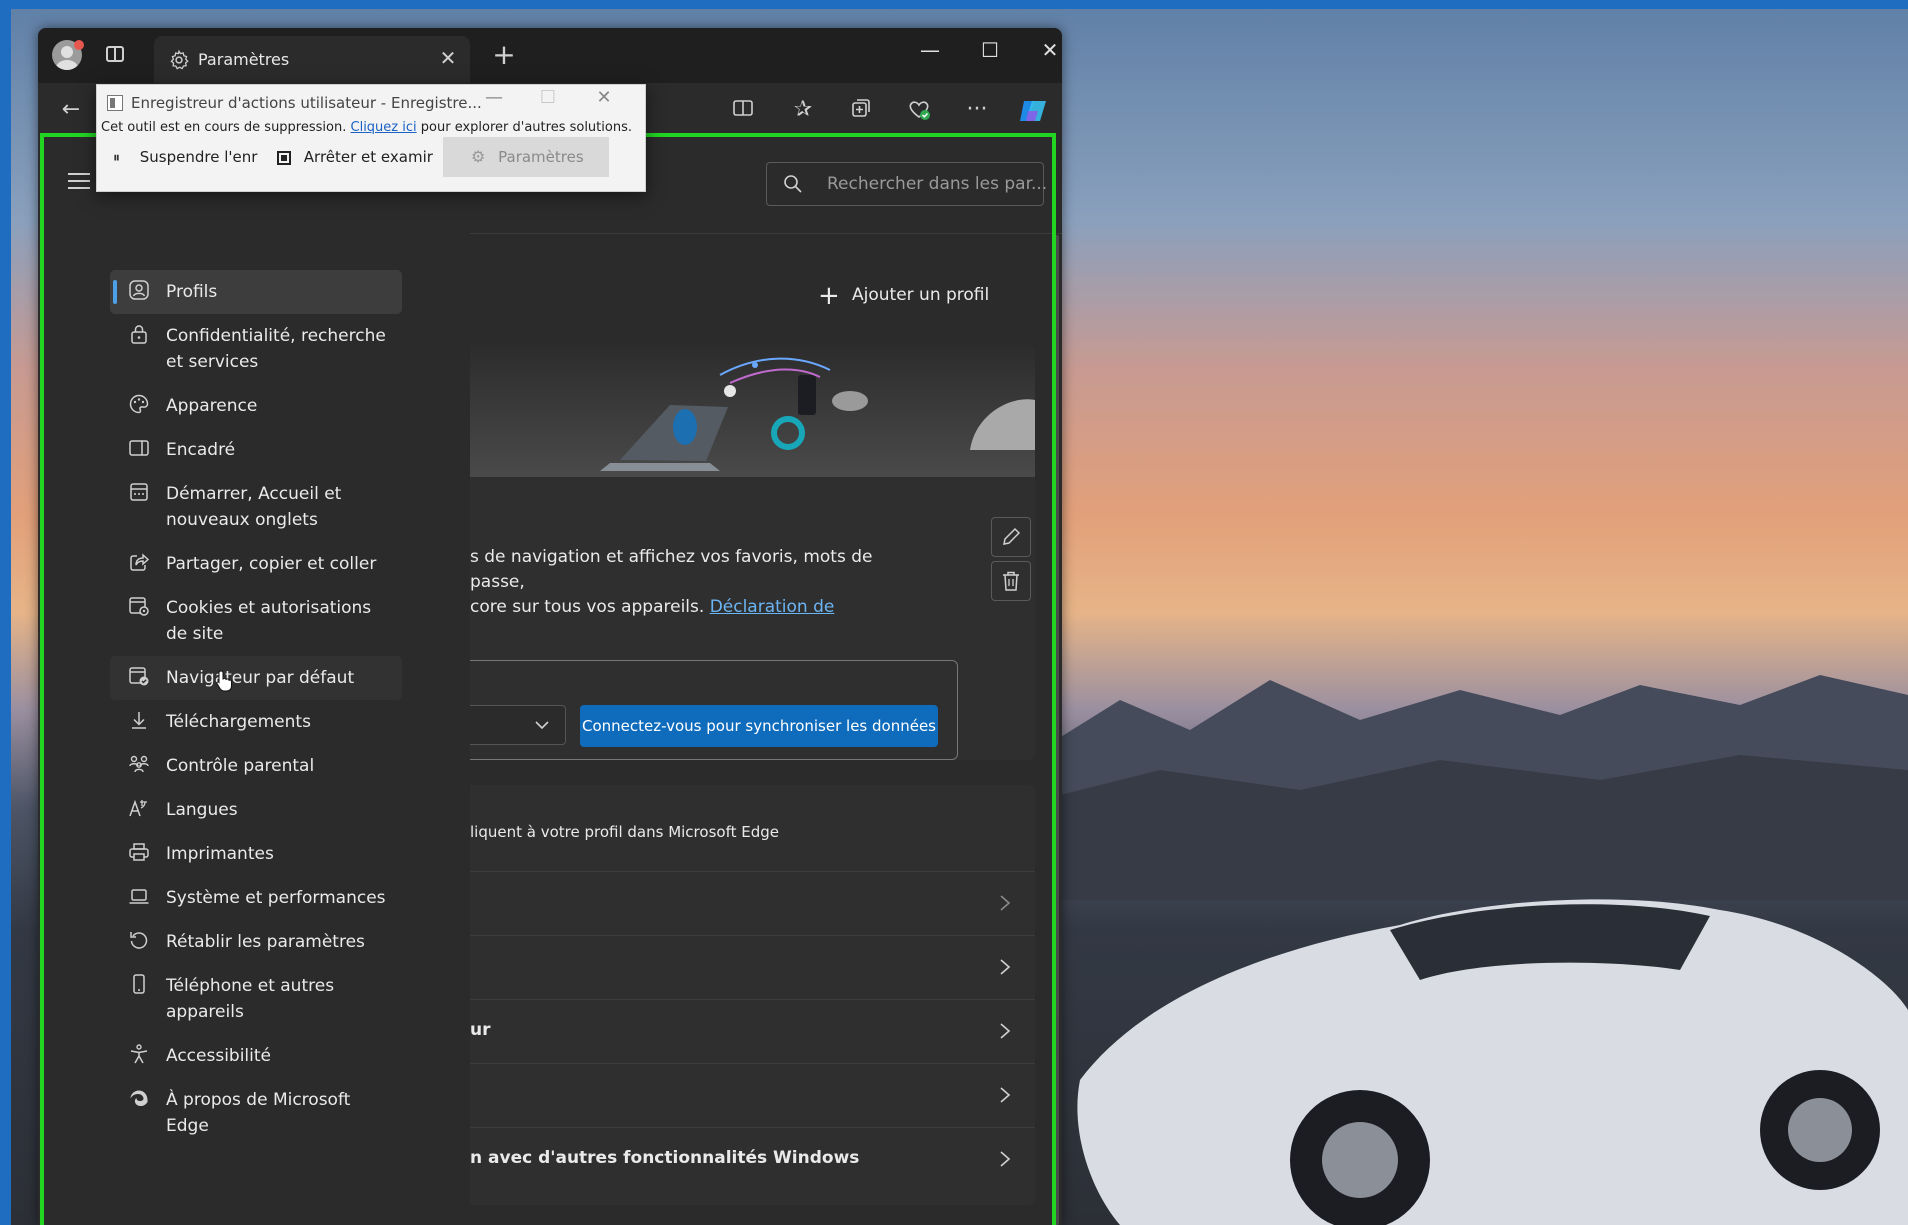 This screenshot has width=1908, height=1225. Describe the element at coordinates (139, 290) in the screenshot. I see `profile-icon` at that location.